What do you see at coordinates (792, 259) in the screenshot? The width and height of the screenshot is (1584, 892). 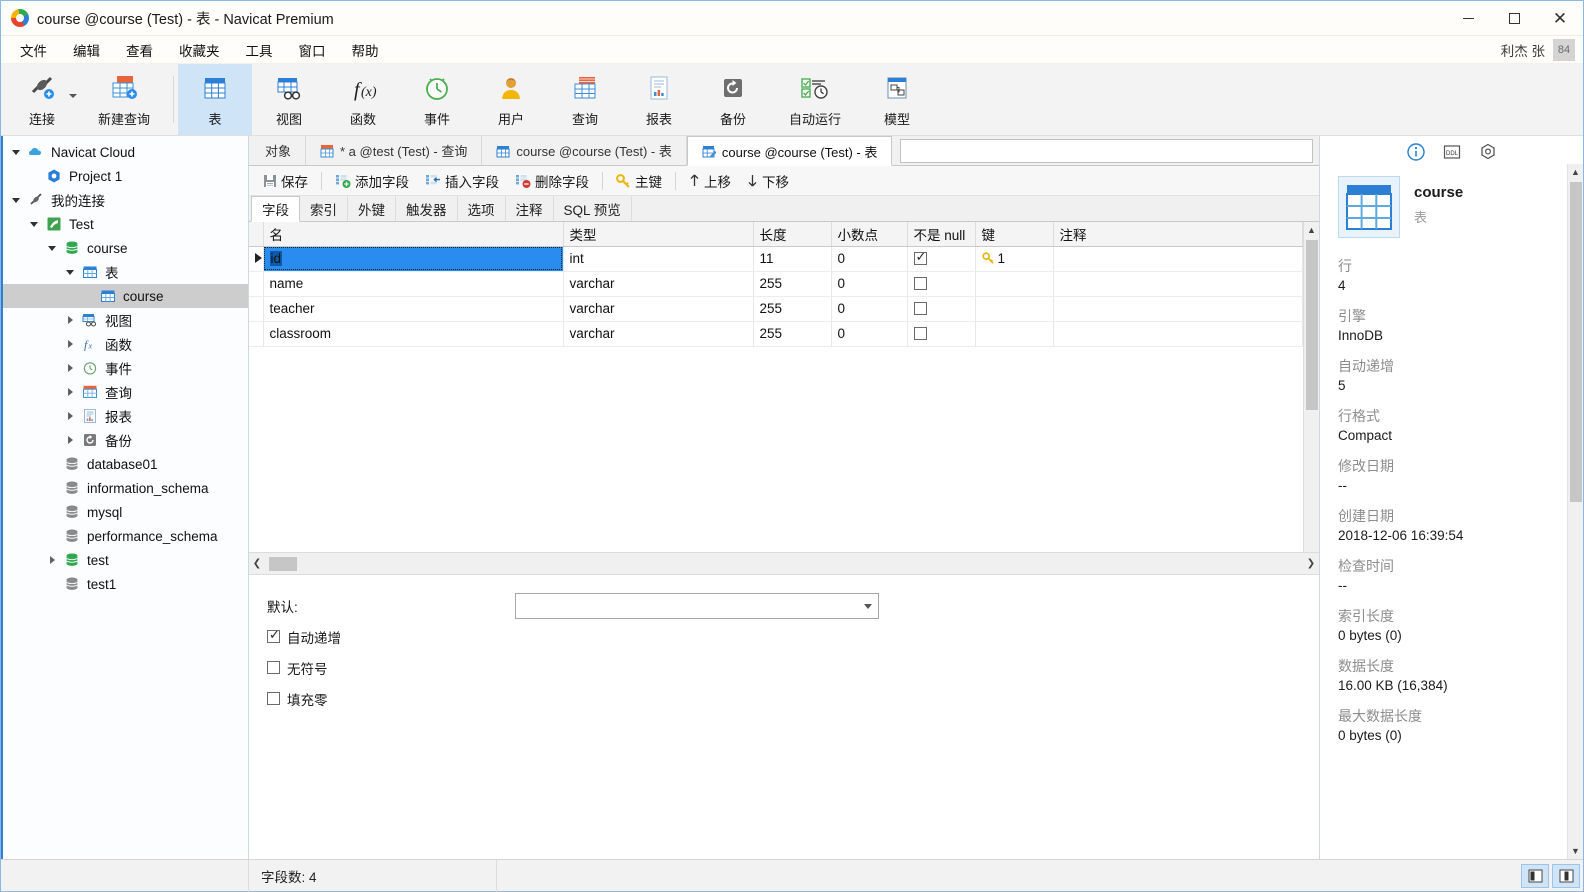 I see `cell-field-length: 11` at bounding box center [792, 259].